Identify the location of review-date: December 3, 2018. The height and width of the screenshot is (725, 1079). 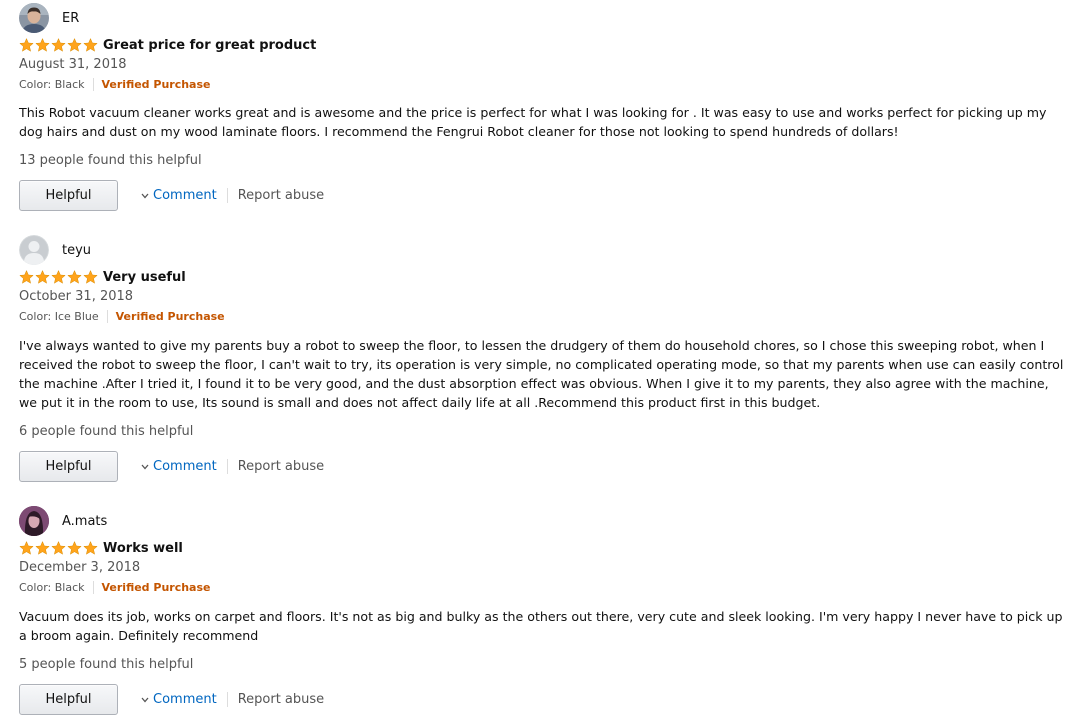
(80, 567).